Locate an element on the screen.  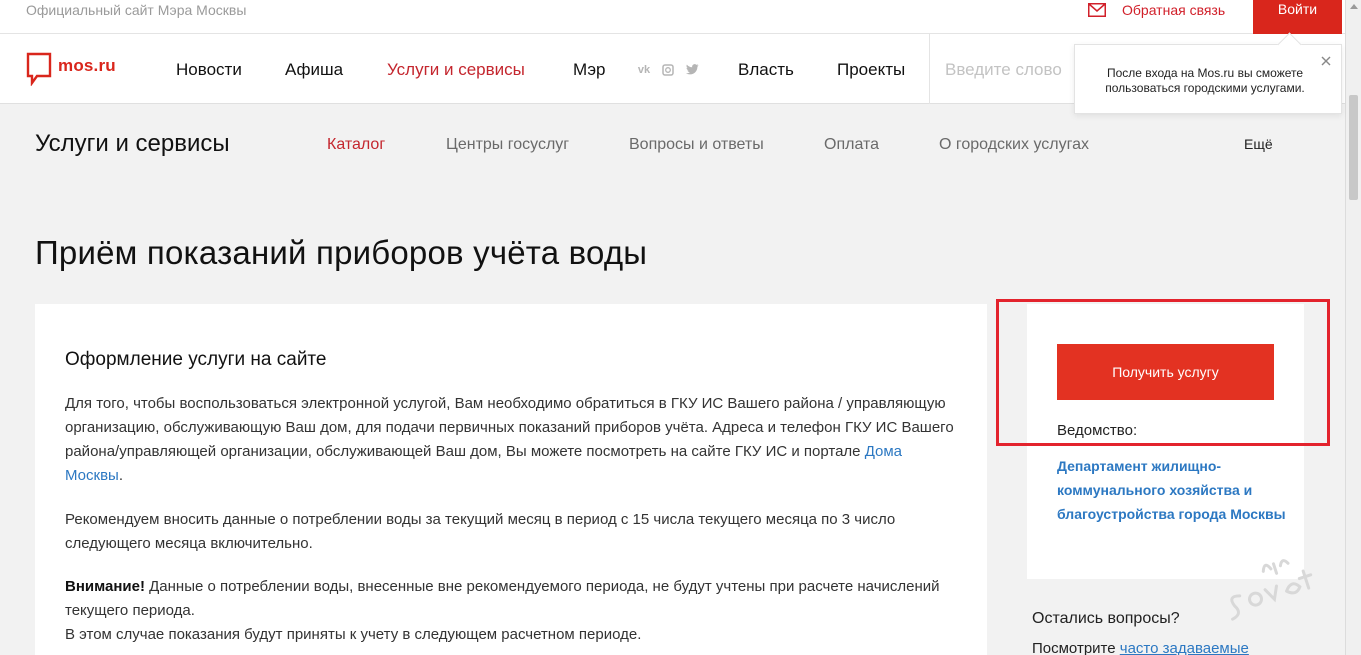
subnav-item-catalog: Каталог is located at coordinates (356, 145).